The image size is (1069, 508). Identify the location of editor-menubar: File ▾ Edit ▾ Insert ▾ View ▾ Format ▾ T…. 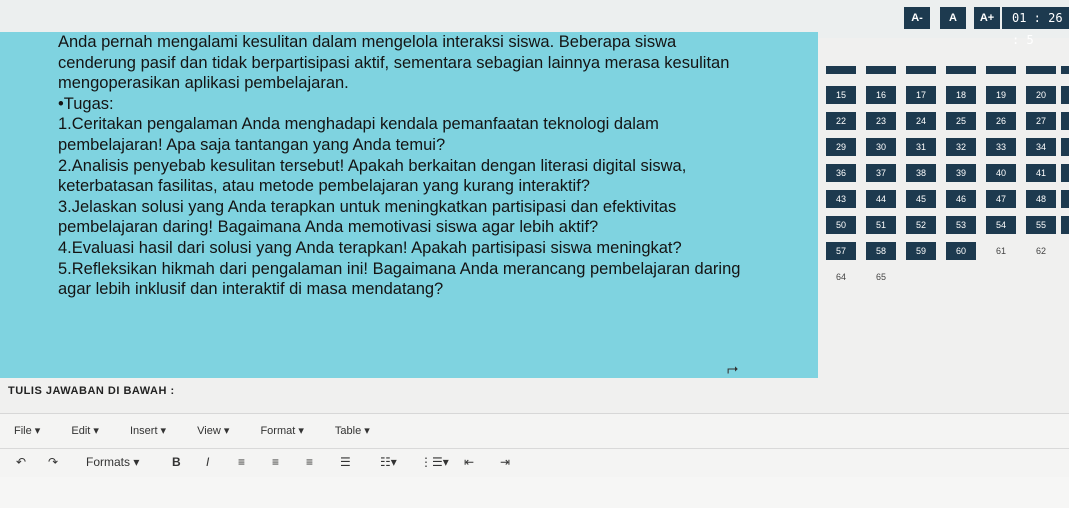
(206, 430).